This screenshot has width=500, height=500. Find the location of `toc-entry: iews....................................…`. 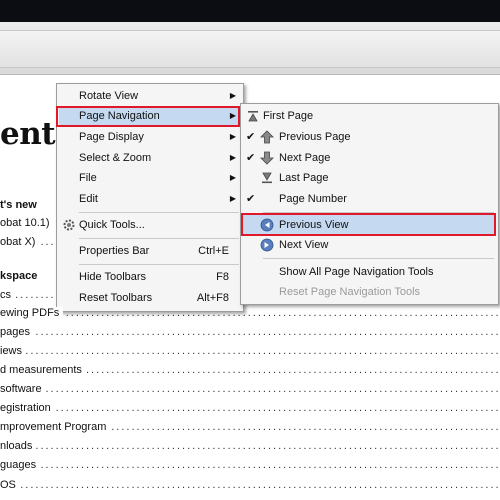

toc-entry: iews....................................… is located at coordinates (250, 352).